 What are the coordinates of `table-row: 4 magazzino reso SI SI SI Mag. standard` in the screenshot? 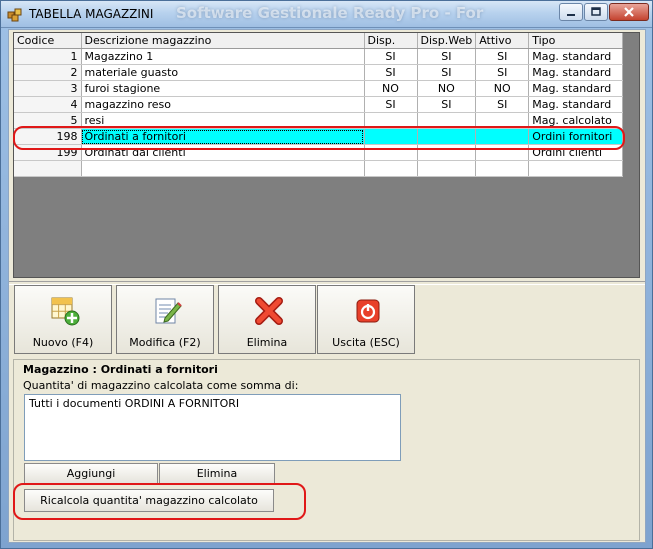 It's located at (319, 104).